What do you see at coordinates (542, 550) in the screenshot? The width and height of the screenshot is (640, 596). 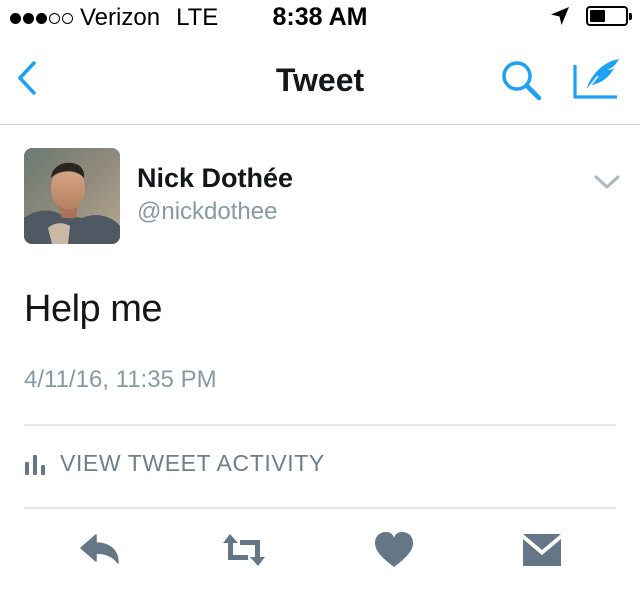 I see `direct-message-icon` at bounding box center [542, 550].